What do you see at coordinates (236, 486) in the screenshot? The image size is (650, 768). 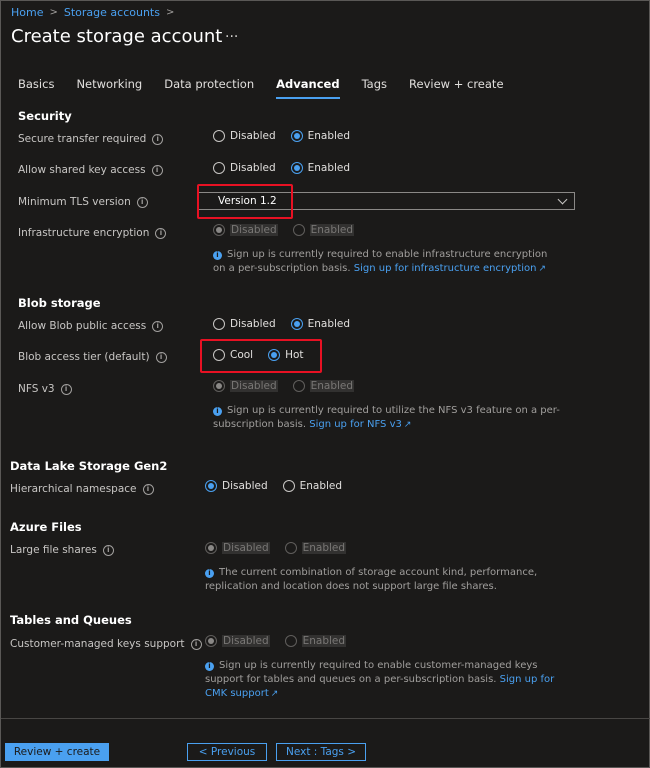 I see `hns-disabled-radio: Disabled` at bounding box center [236, 486].